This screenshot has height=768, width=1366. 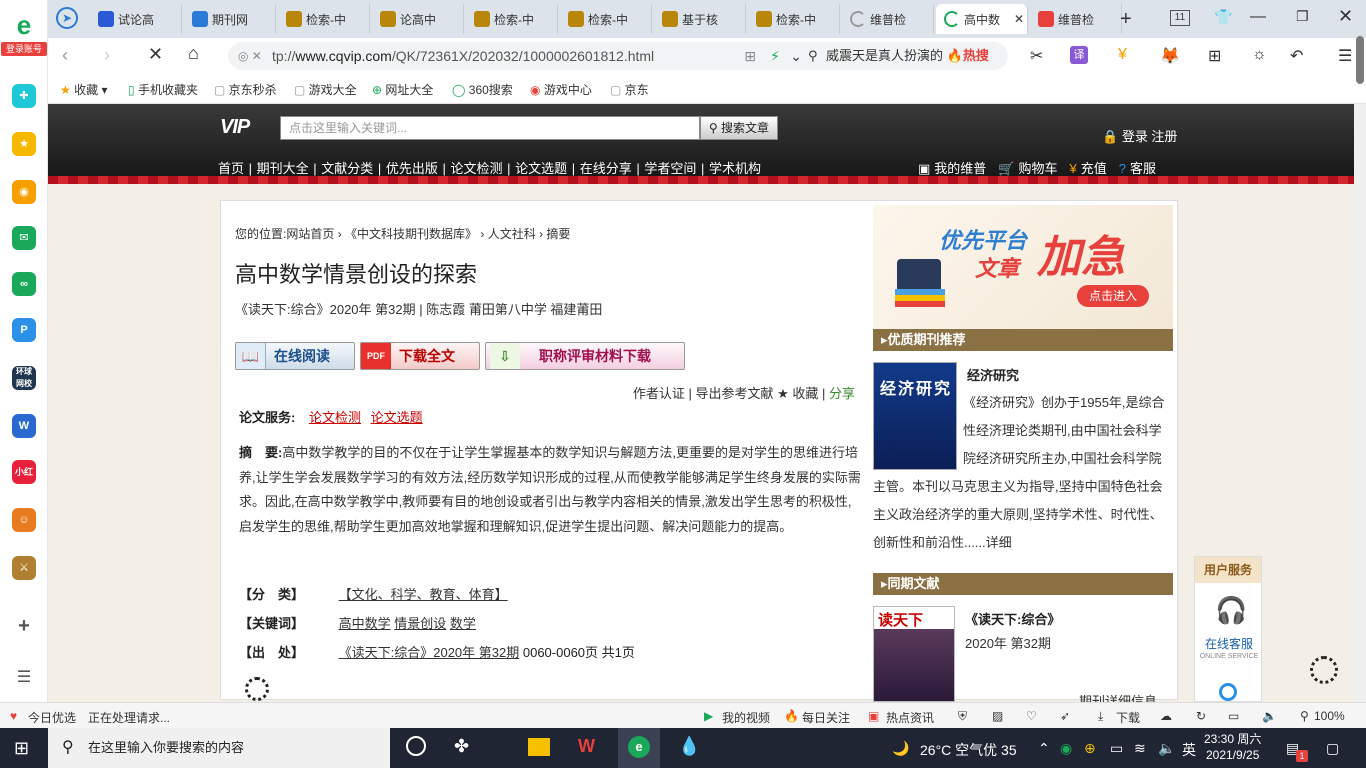 What do you see at coordinates (512, 234) in the screenshot?
I see `breadcrumb-item: 人文社科` at bounding box center [512, 234].